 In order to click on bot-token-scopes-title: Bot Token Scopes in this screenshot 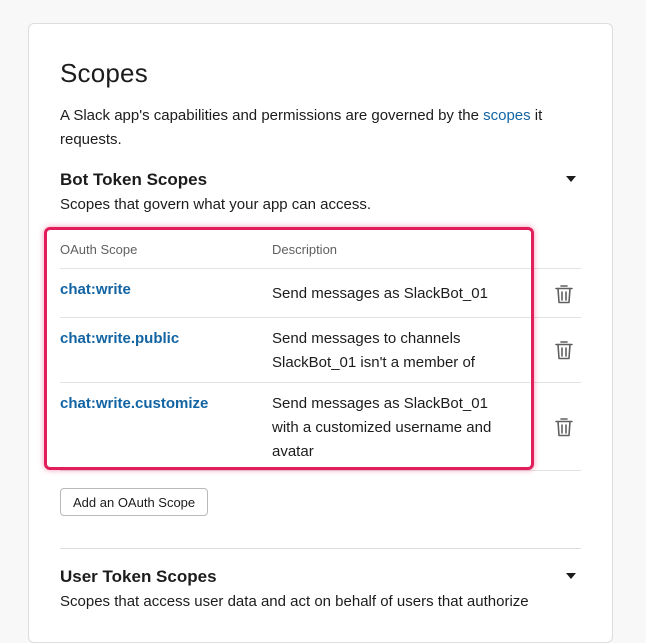, I will do `click(134, 179)`.